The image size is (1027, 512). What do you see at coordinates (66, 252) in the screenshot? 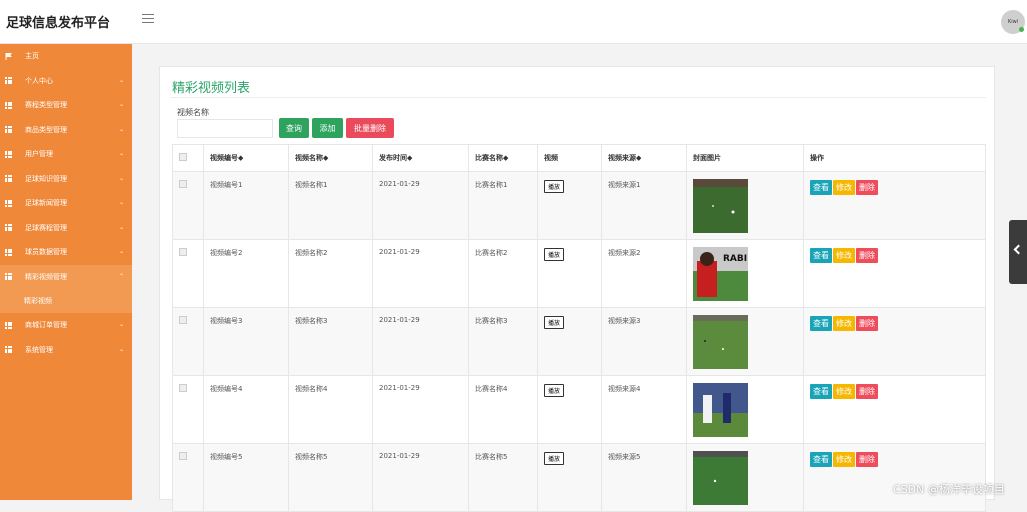
I see `sidebar-item-players: 球员数据管理 ⌄` at bounding box center [66, 252].